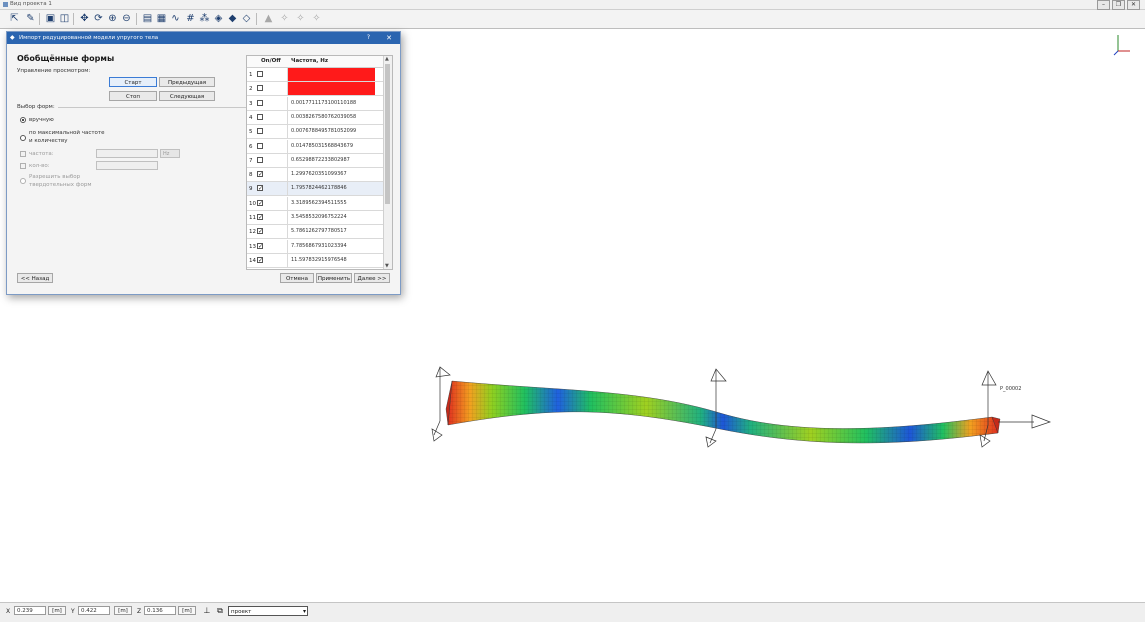 Image resolution: width=1145 pixels, height=622 pixels. I want to click on deformed-beam-model, so click(723, 412).